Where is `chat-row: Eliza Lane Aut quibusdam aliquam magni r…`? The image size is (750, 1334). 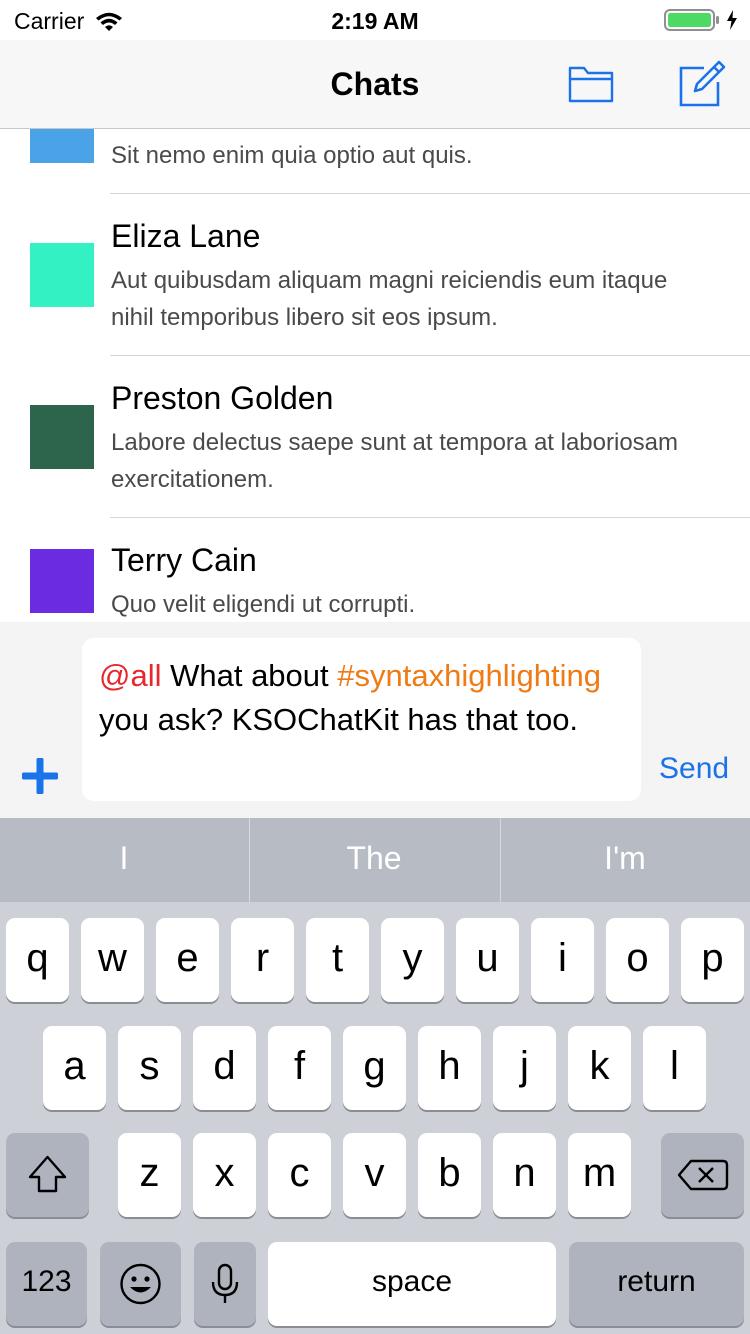
chat-row: Eliza Lane Aut quibusdam aliquam magni r… is located at coordinates (375, 274).